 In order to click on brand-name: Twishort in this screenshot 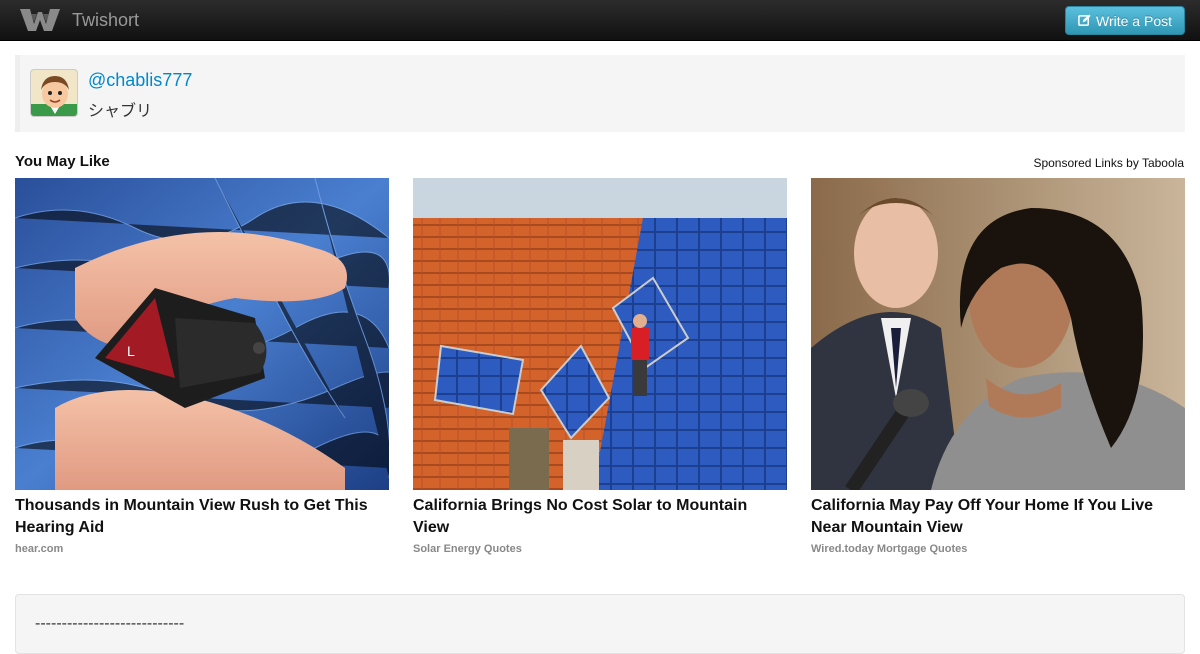, I will do `click(106, 19)`.